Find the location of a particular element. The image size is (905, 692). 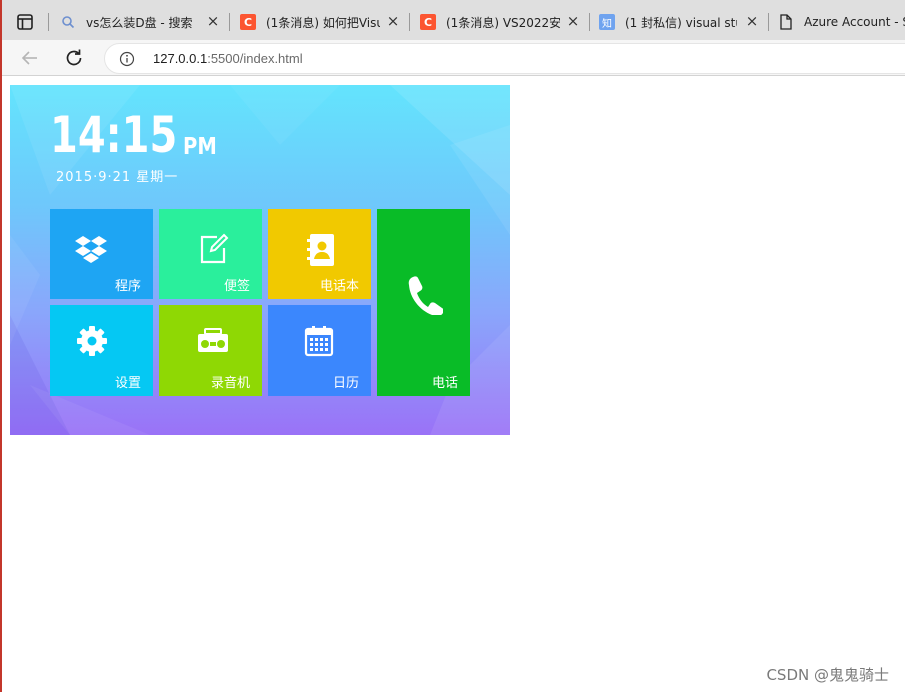

url-text: 127.0.0.1:5500/index.html is located at coordinates (228, 58).